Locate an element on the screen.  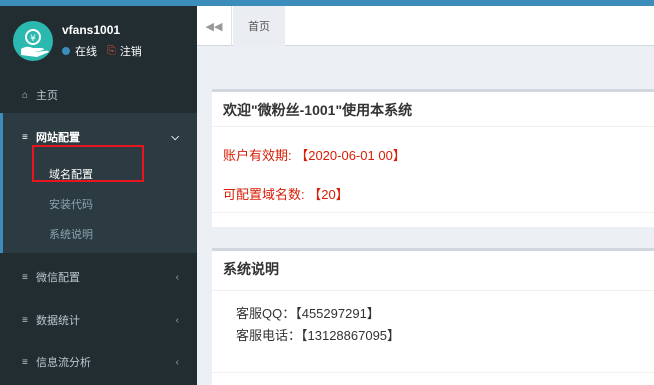
tab-scroll-left-button: ◀◀ is located at coordinates (214, 26).